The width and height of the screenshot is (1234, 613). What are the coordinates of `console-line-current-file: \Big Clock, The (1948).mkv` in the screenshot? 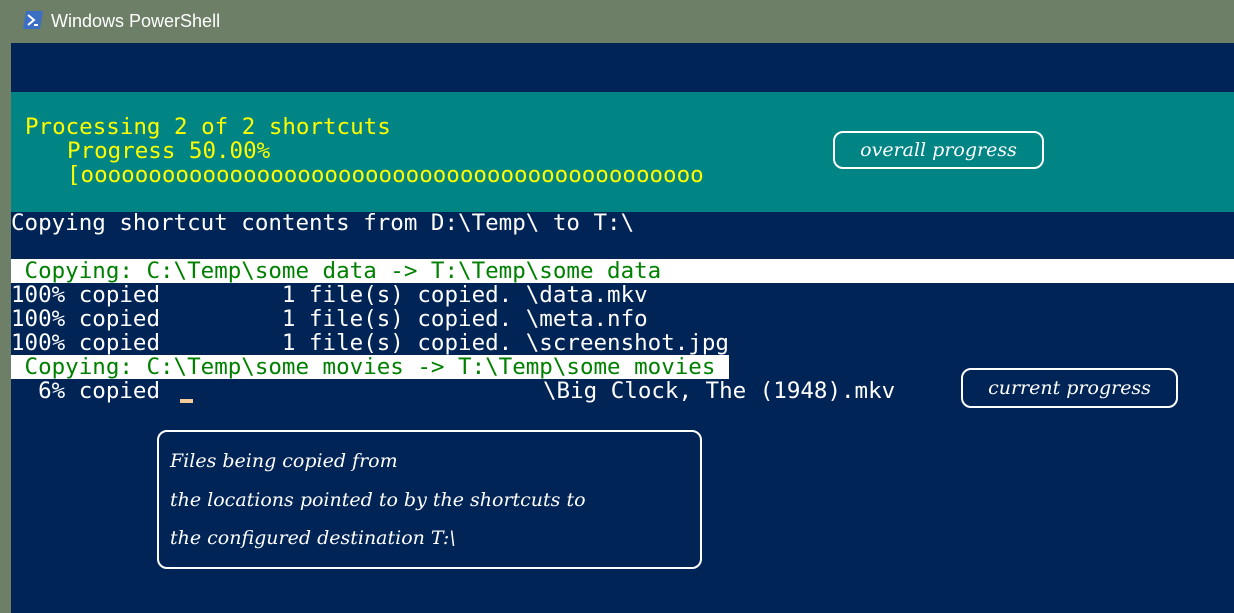 It's located at (719, 391).